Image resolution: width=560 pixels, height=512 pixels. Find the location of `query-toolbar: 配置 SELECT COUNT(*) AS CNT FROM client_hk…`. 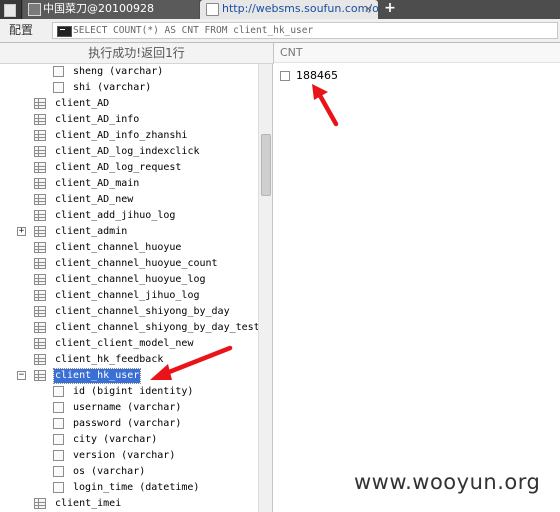

query-toolbar: 配置 SELECT COUNT(*) AS CNT FROM client_hk… is located at coordinates (280, 31).